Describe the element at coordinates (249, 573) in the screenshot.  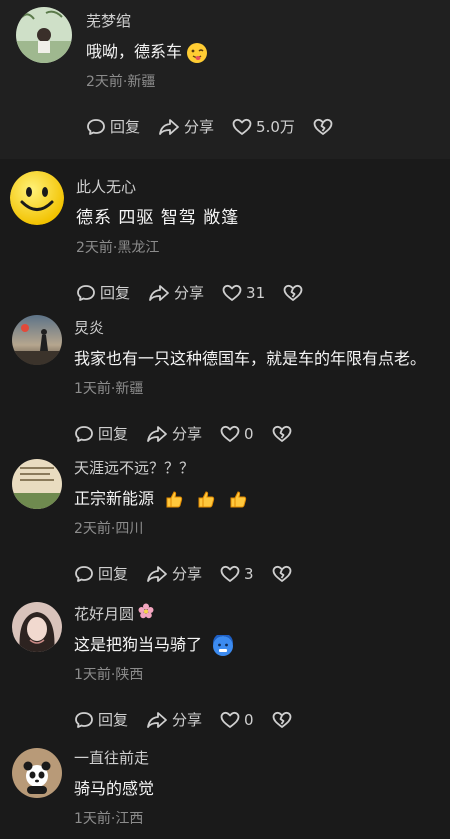
I see `like-count: 3` at that location.